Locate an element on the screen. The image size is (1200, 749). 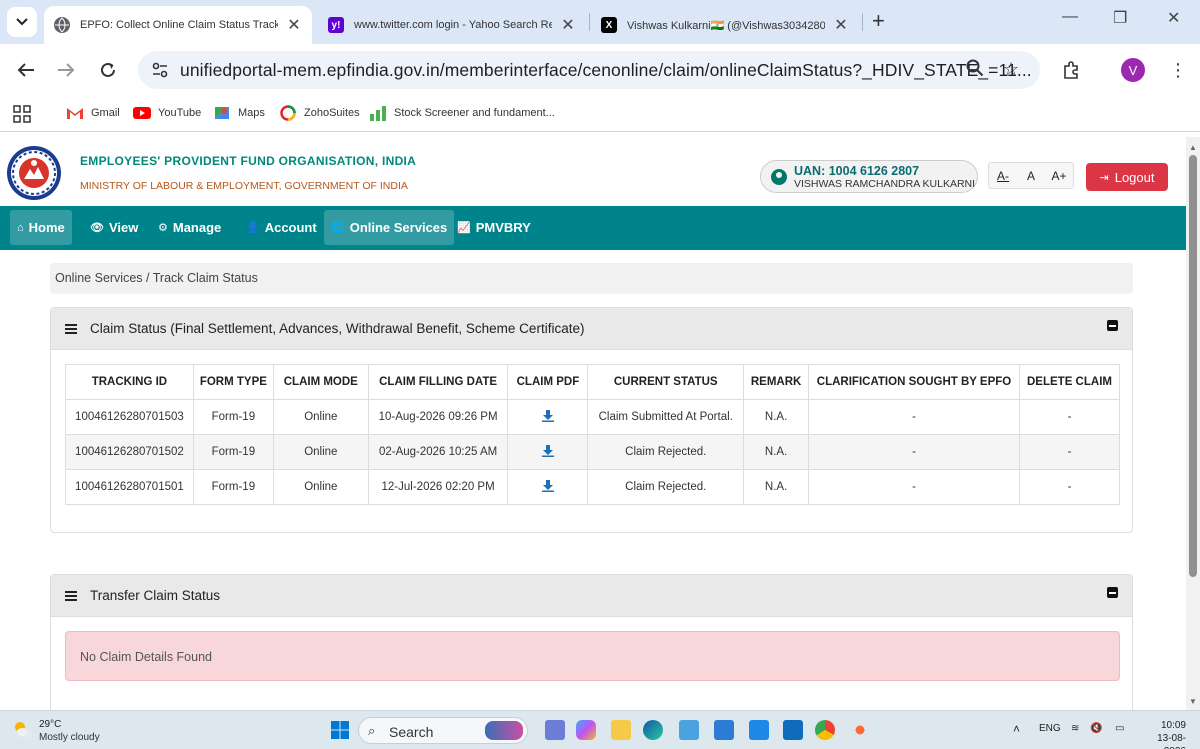
bookmark-label: ZohoSuites is located at coordinates (332, 113).